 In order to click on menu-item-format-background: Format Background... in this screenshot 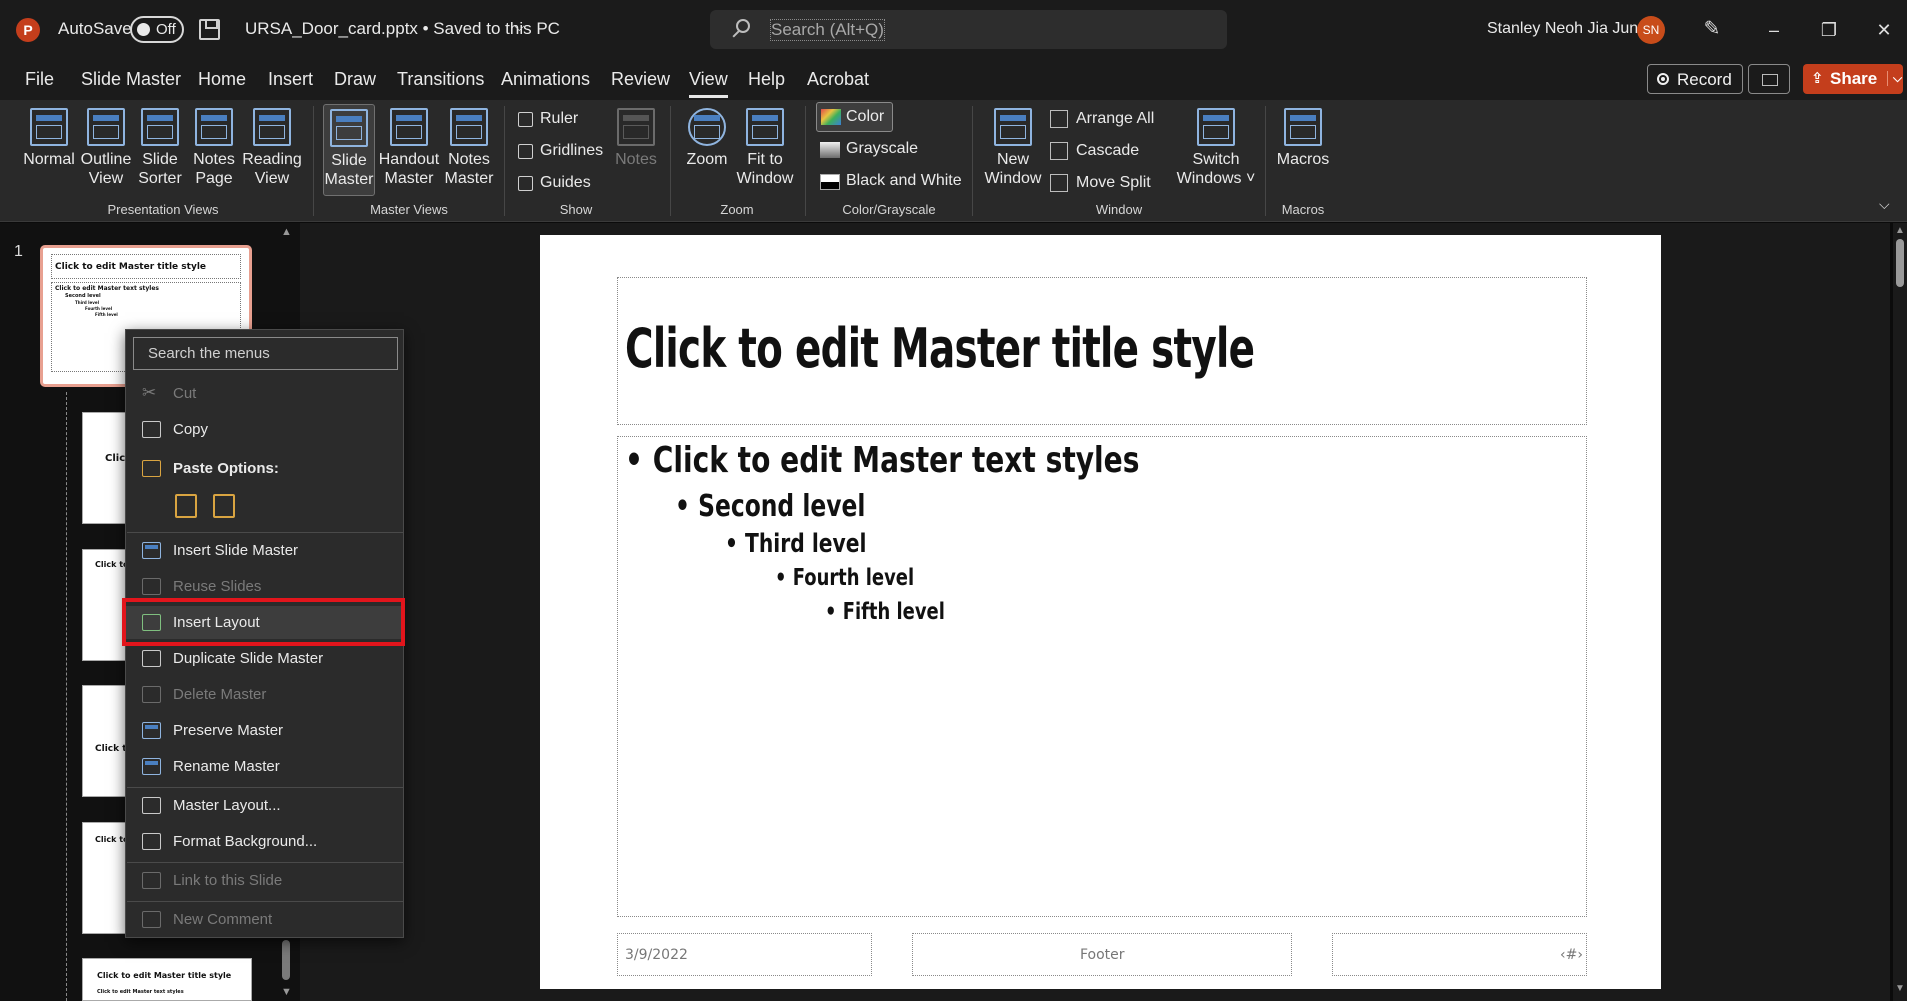, I will do `click(264, 841)`.